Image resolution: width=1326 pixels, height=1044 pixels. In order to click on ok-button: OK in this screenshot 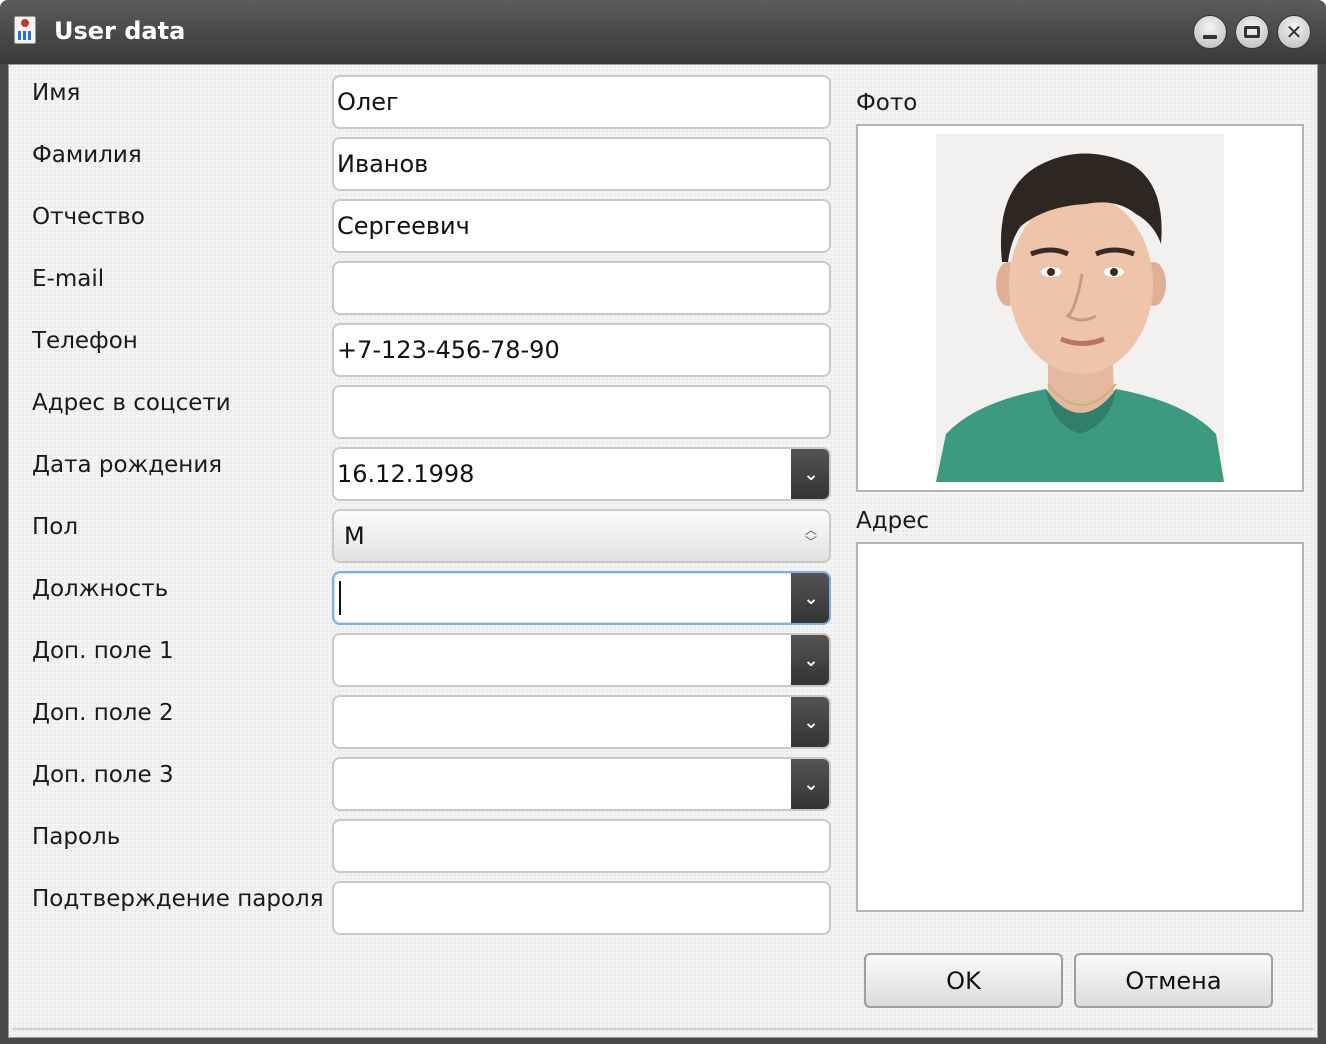, I will do `click(963, 980)`.